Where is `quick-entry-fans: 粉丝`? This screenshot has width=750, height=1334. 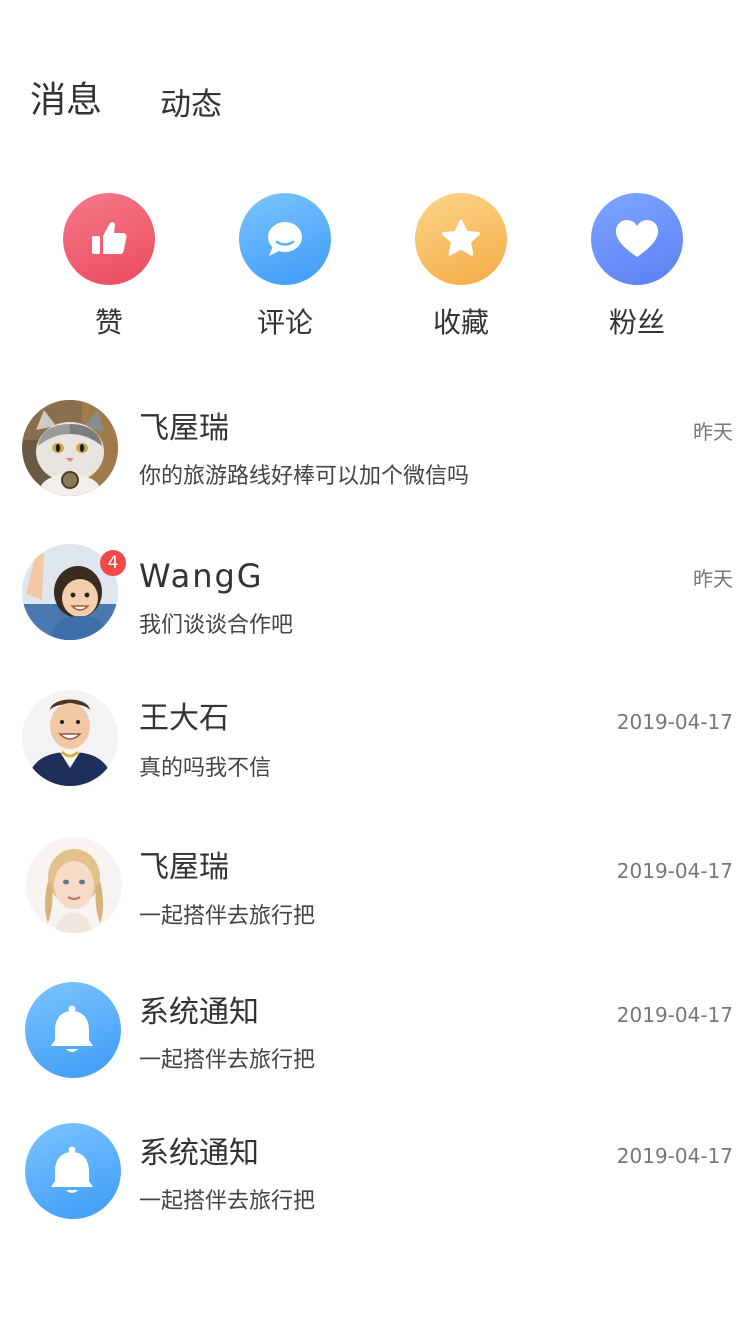 quick-entry-fans: 粉丝 is located at coordinates (637, 270).